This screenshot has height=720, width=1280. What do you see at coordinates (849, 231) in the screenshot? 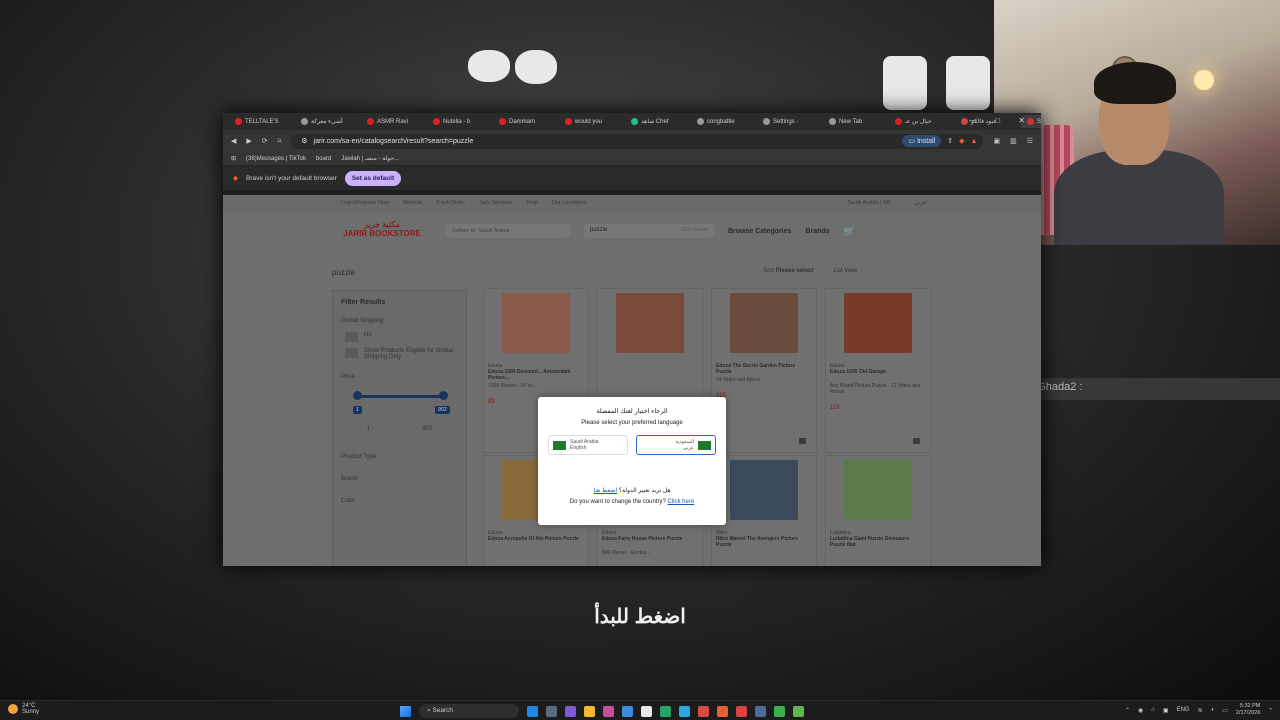
I see `cart-icon: 🛒` at bounding box center [849, 231].